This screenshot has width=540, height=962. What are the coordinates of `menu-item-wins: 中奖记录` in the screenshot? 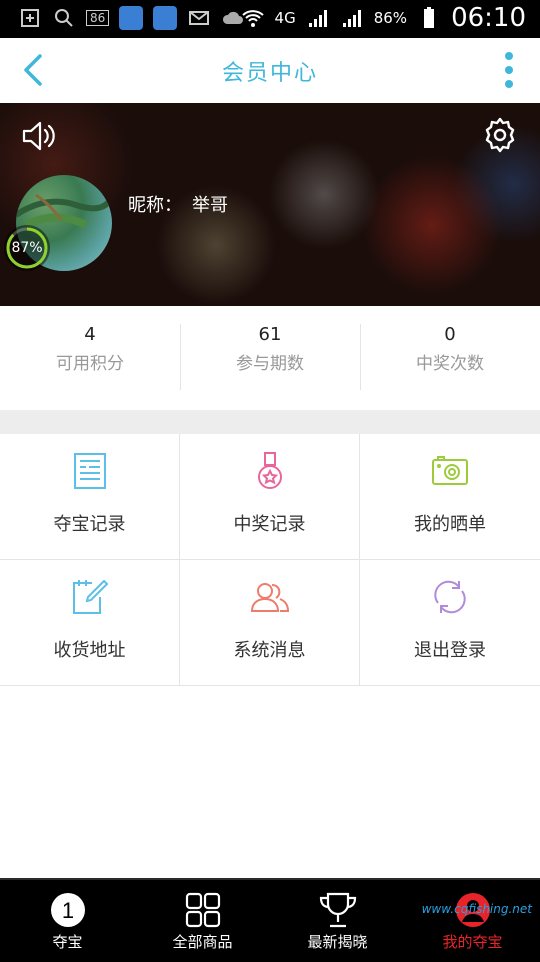 It's located at (270, 497).